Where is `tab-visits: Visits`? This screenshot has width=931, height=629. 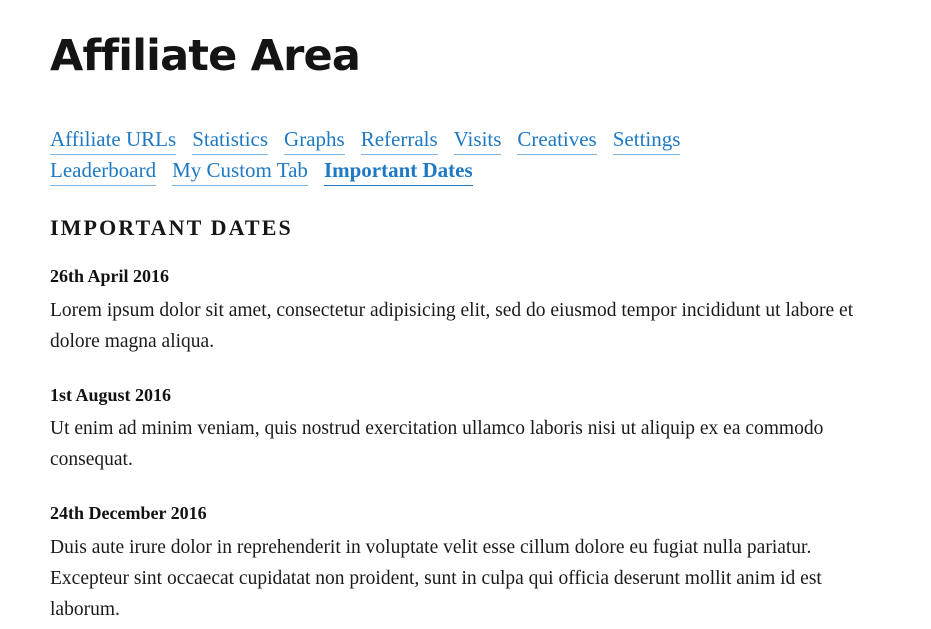
tab-visits: Visits is located at coordinates (477, 140).